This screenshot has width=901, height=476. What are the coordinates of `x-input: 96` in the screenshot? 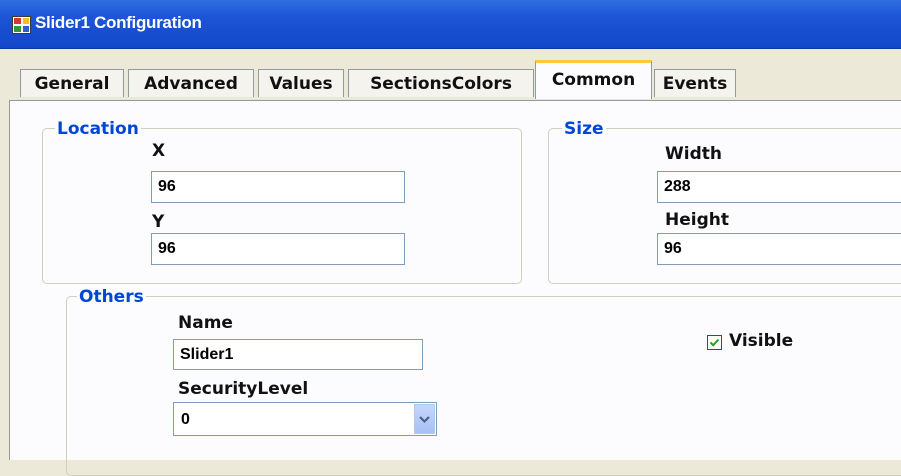 It's located at (278, 187).